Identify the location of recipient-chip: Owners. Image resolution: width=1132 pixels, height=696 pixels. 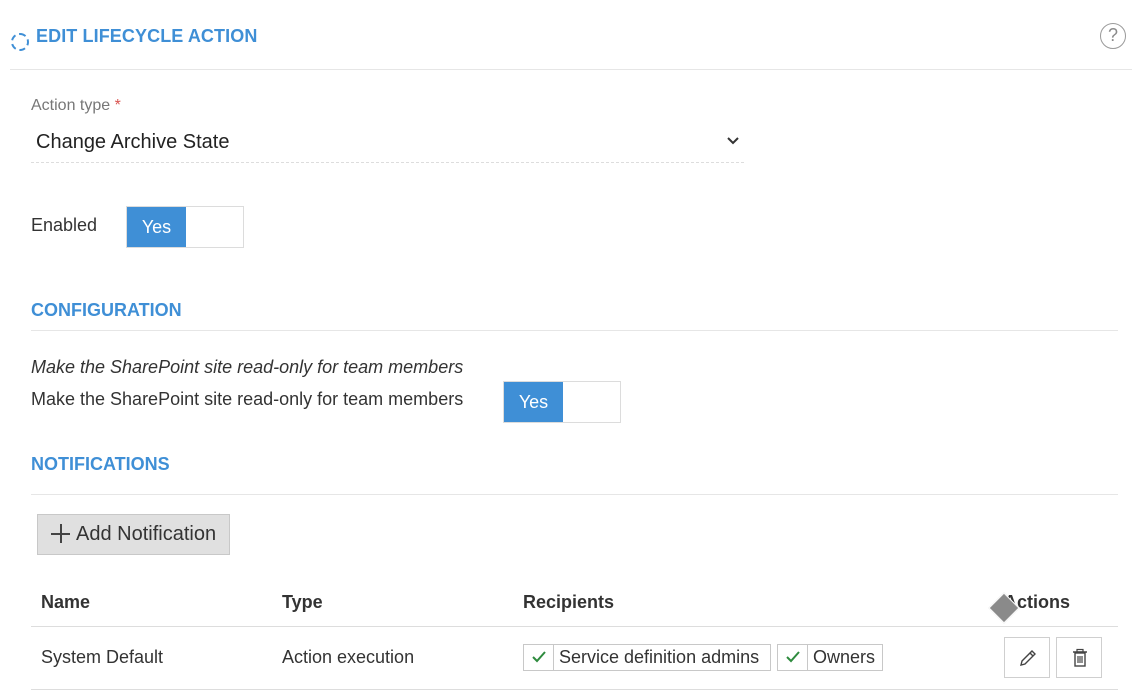
(830, 657).